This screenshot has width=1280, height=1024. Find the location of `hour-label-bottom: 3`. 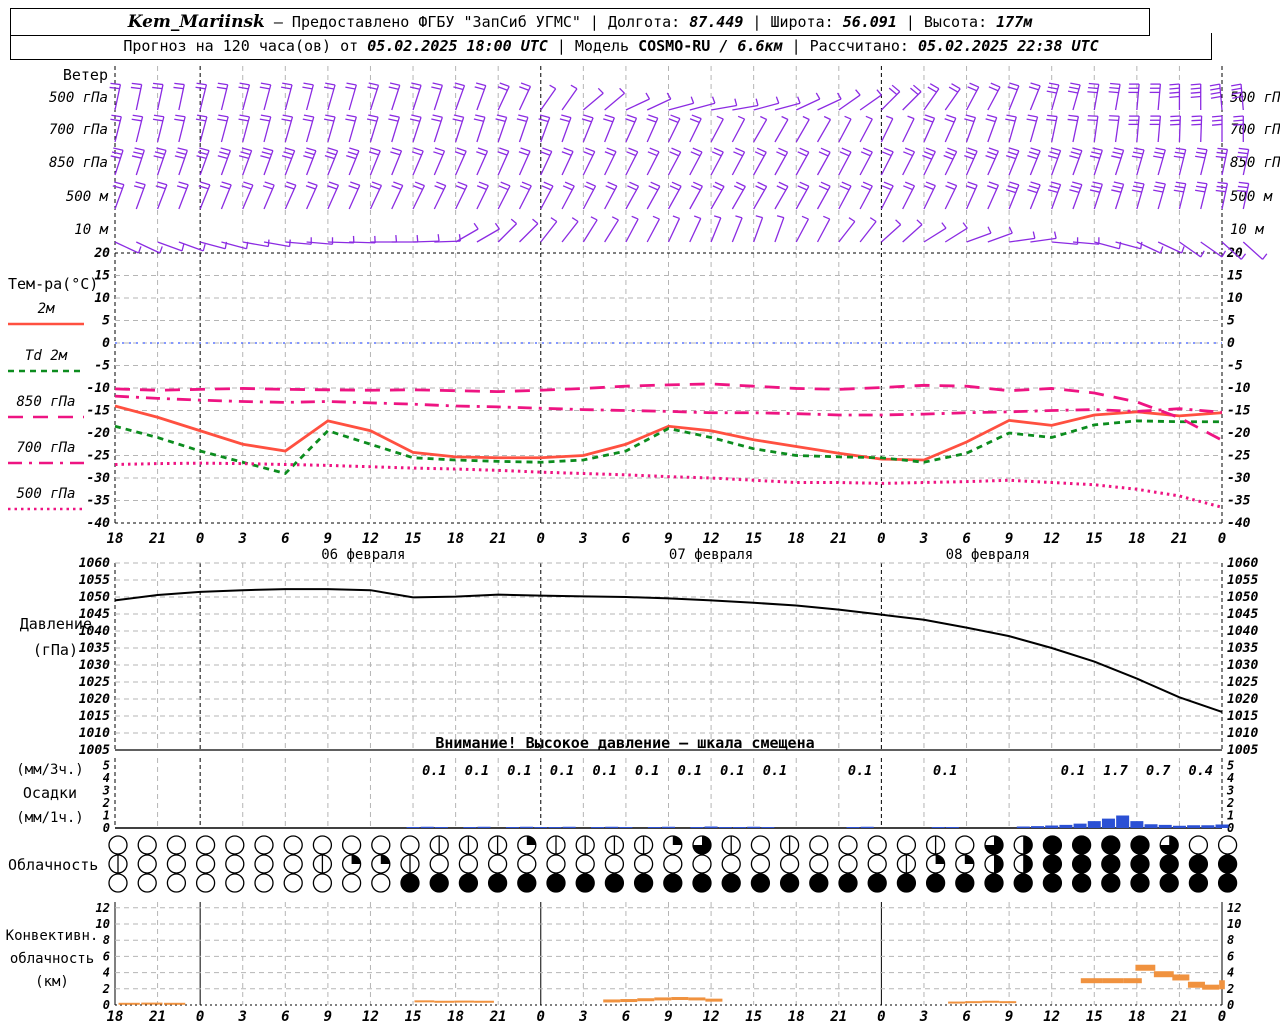

hour-label-bottom: 3 is located at coordinates (923, 1016).